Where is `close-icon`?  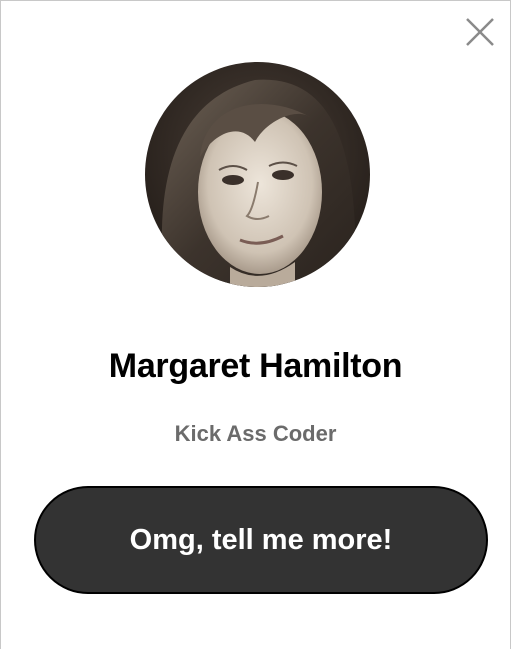 close-icon is located at coordinates (480, 32).